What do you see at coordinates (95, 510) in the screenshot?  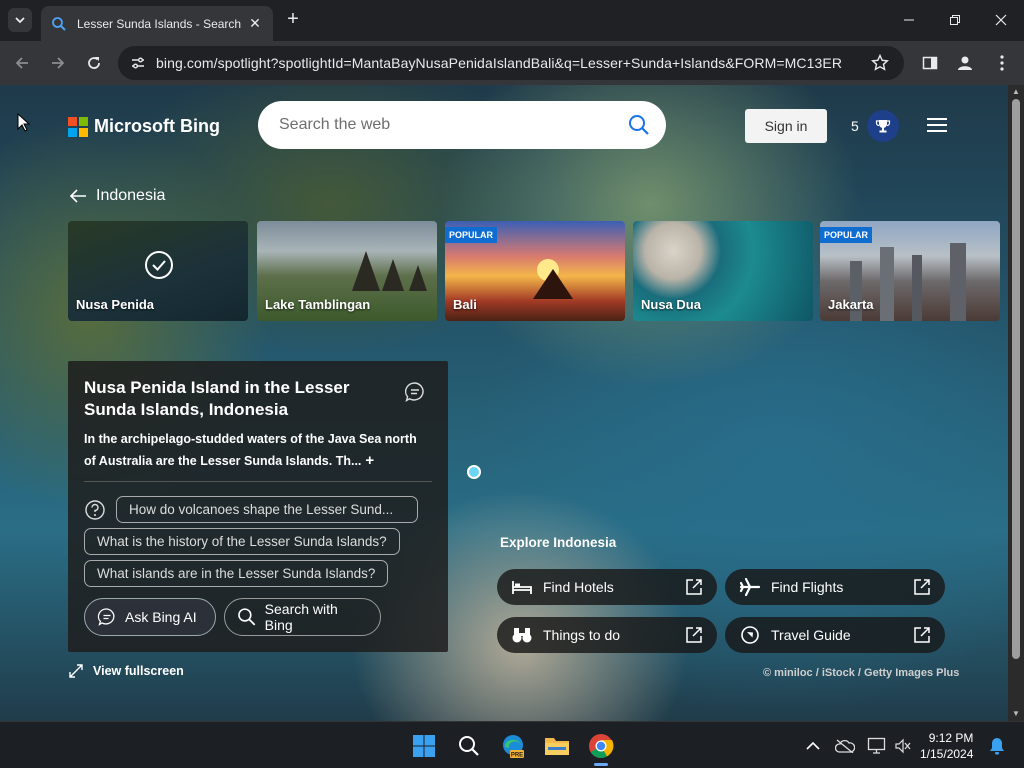 I see `question-circle-icon` at bounding box center [95, 510].